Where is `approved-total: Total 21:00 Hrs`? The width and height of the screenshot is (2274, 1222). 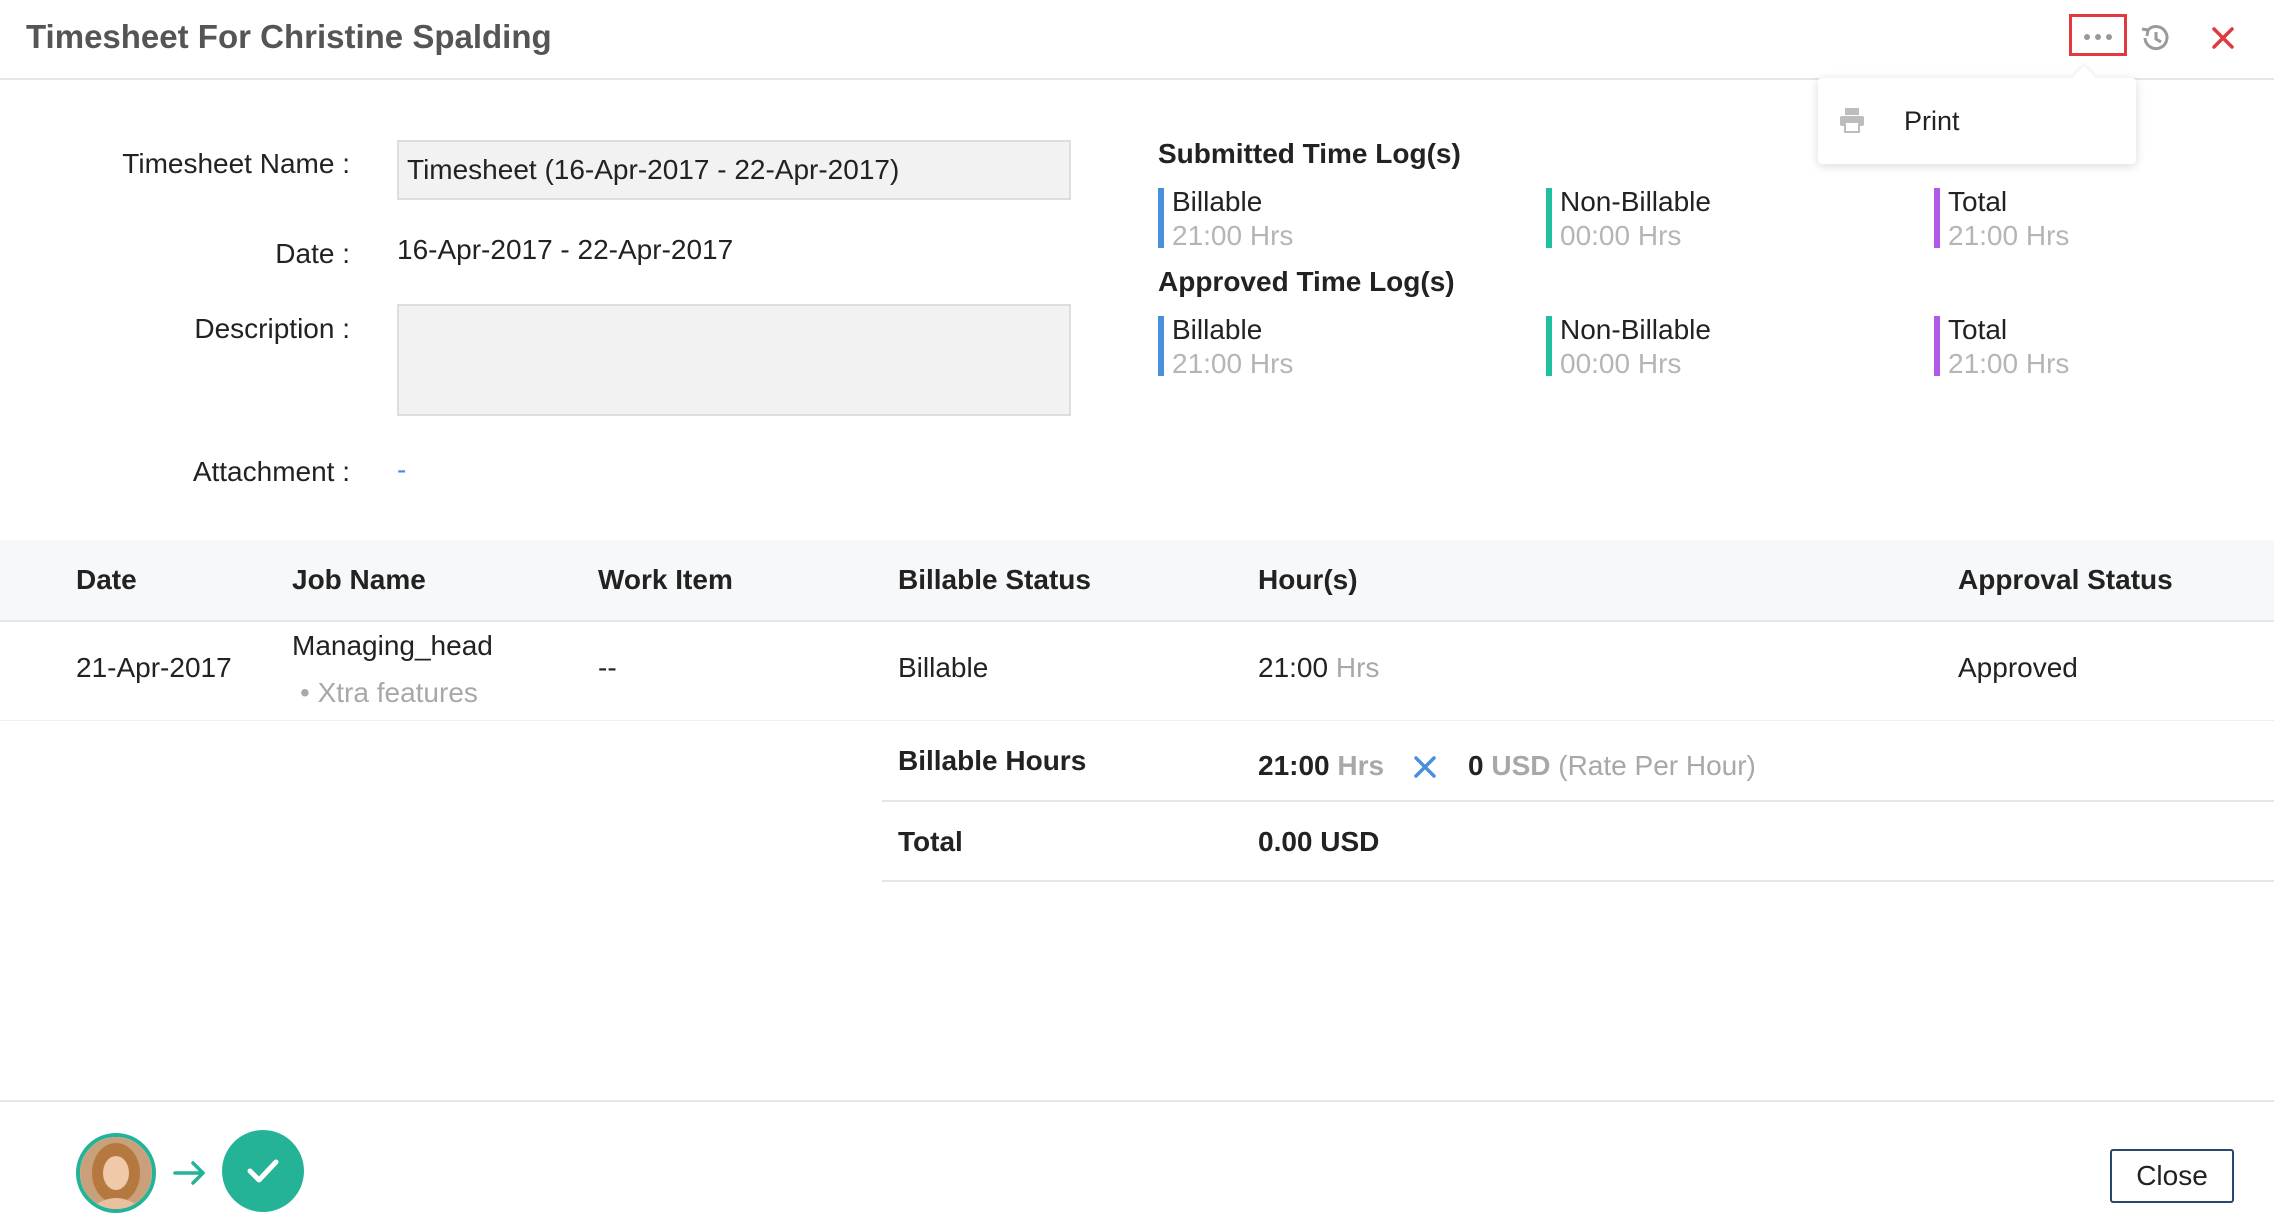 approved-total: Total 21:00 Hrs is located at coordinates (2001, 346).